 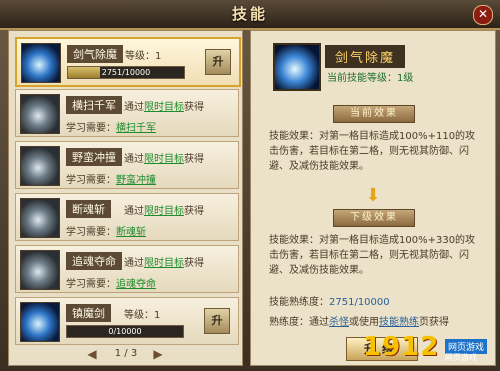 What do you see at coordinates (370, 78) in the screenshot?
I see `detail-current-level: 当前技能等级：1级` at bounding box center [370, 78].